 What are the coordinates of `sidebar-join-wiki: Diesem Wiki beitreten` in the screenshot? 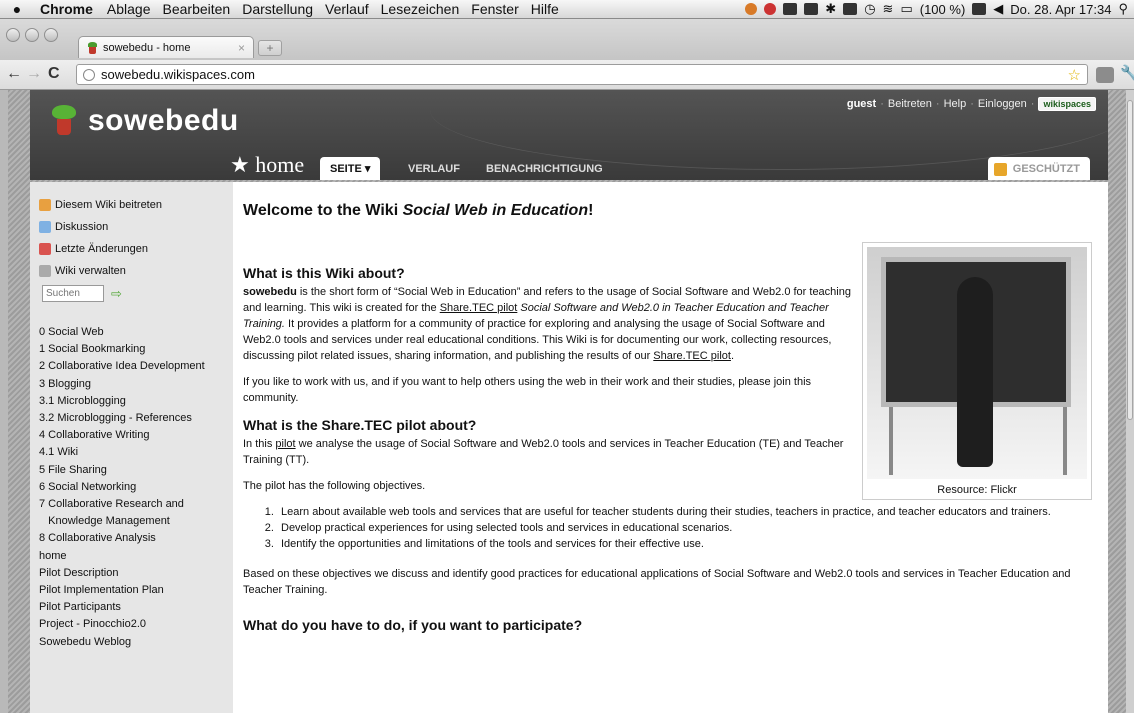 It's located at (136, 205).